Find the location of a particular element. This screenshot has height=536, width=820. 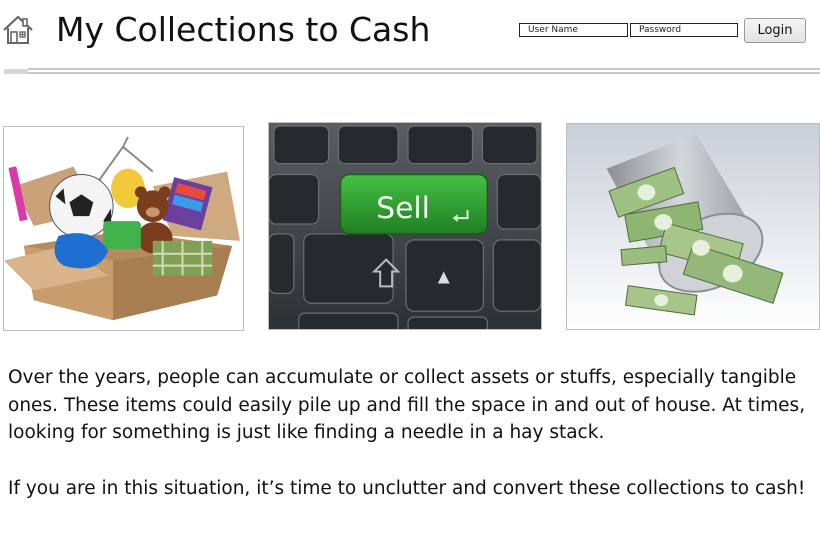

sell-key-label: Sell is located at coordinates (403, 208).